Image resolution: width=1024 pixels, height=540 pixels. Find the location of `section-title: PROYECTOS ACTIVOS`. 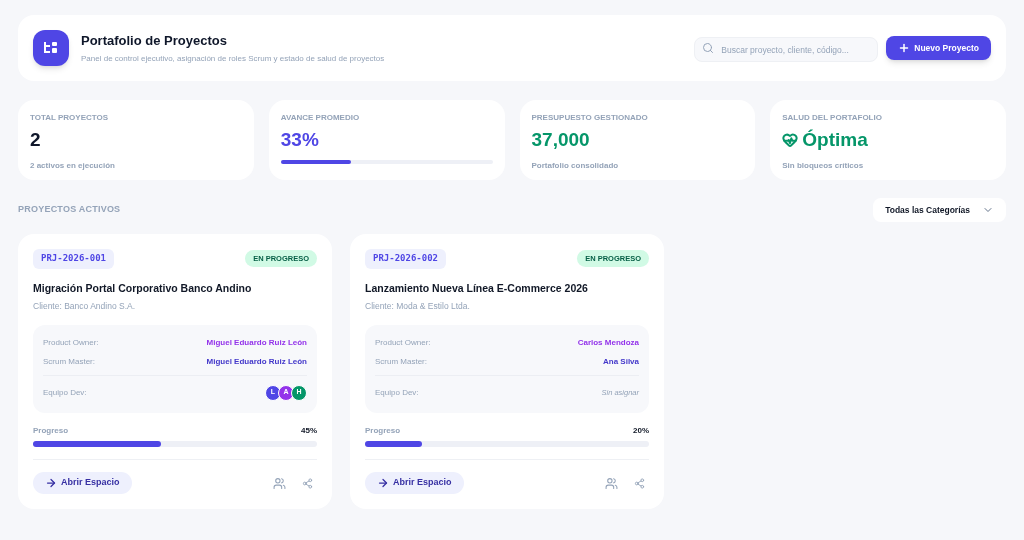

section-title: PROYECTOS ACTIVOS is located at coordinates (69, 210).